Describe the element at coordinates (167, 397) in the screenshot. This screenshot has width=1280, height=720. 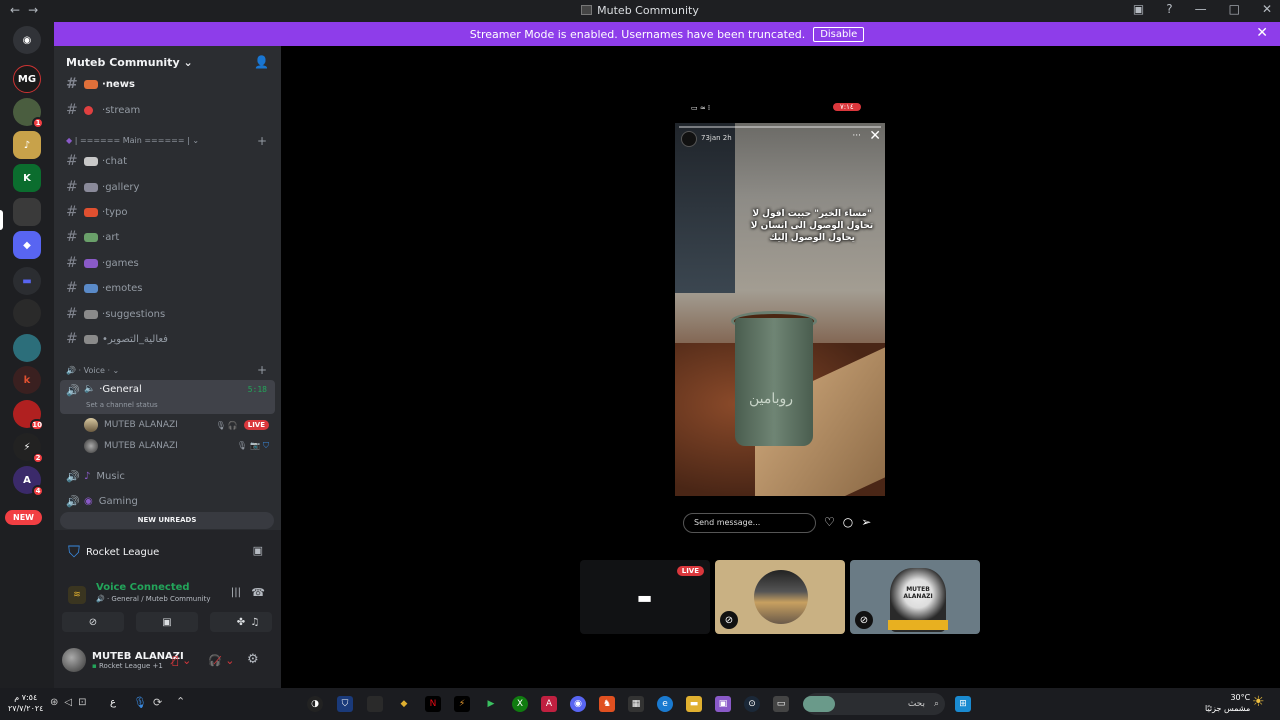
I see `voice-channel-general: 🔊 🔈 · General 5:18 Set a channel status` at that location.